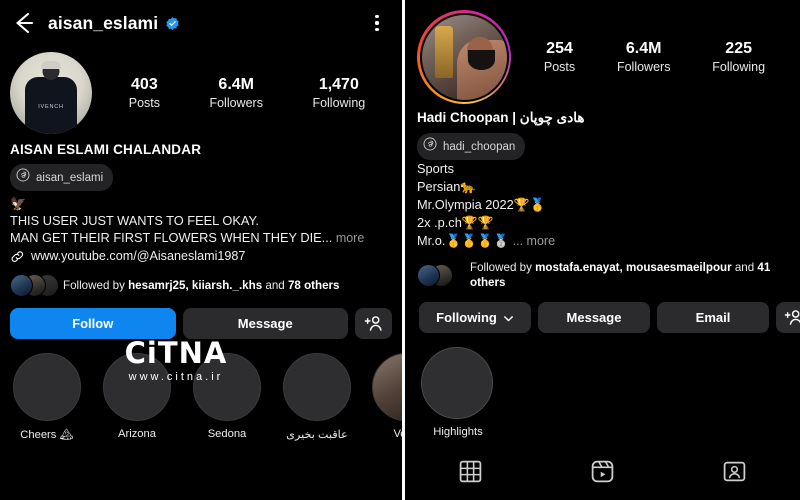 Image resolution: width=800 pixels, height=500 pixels. Describe the element at coordinates (532, 241) in the screenshot. I see `bio-more-link: ... more` at that location.